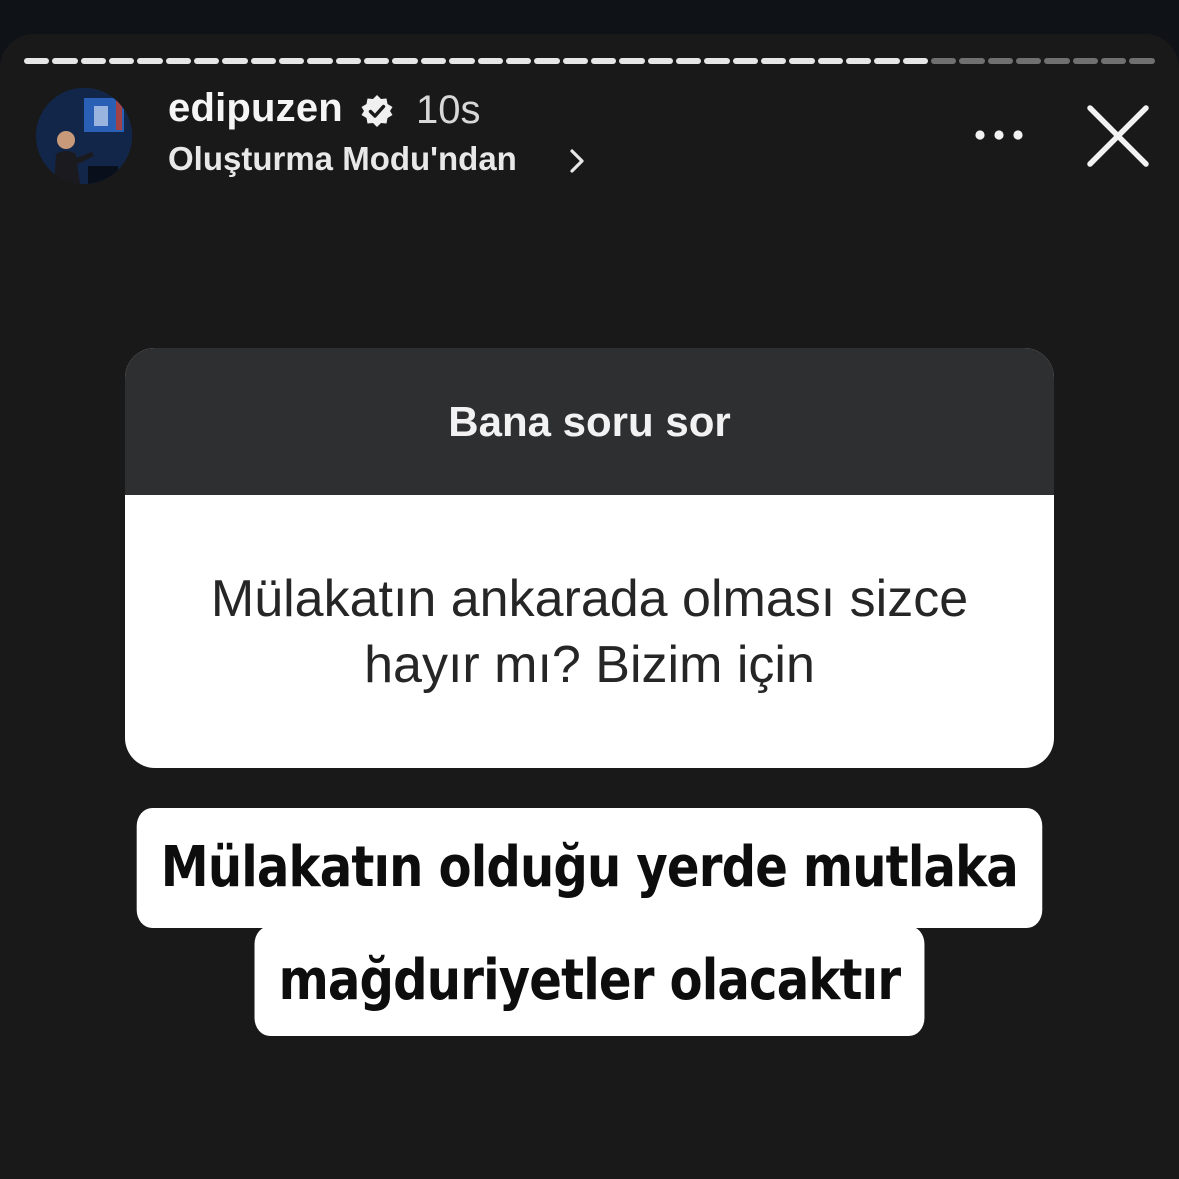  Describe the element at coordinates (589, 868) in the screenshot. I see `answer-line: Mülakatın olduğu yerde mutlaka` at that location.